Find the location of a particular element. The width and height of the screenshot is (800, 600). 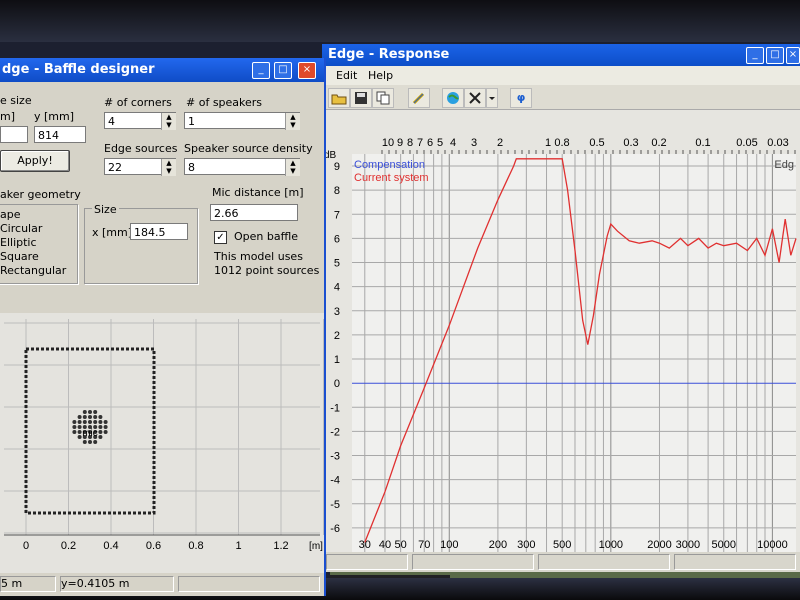

status-x-text: 5 m is located at coordinates (12, 583).